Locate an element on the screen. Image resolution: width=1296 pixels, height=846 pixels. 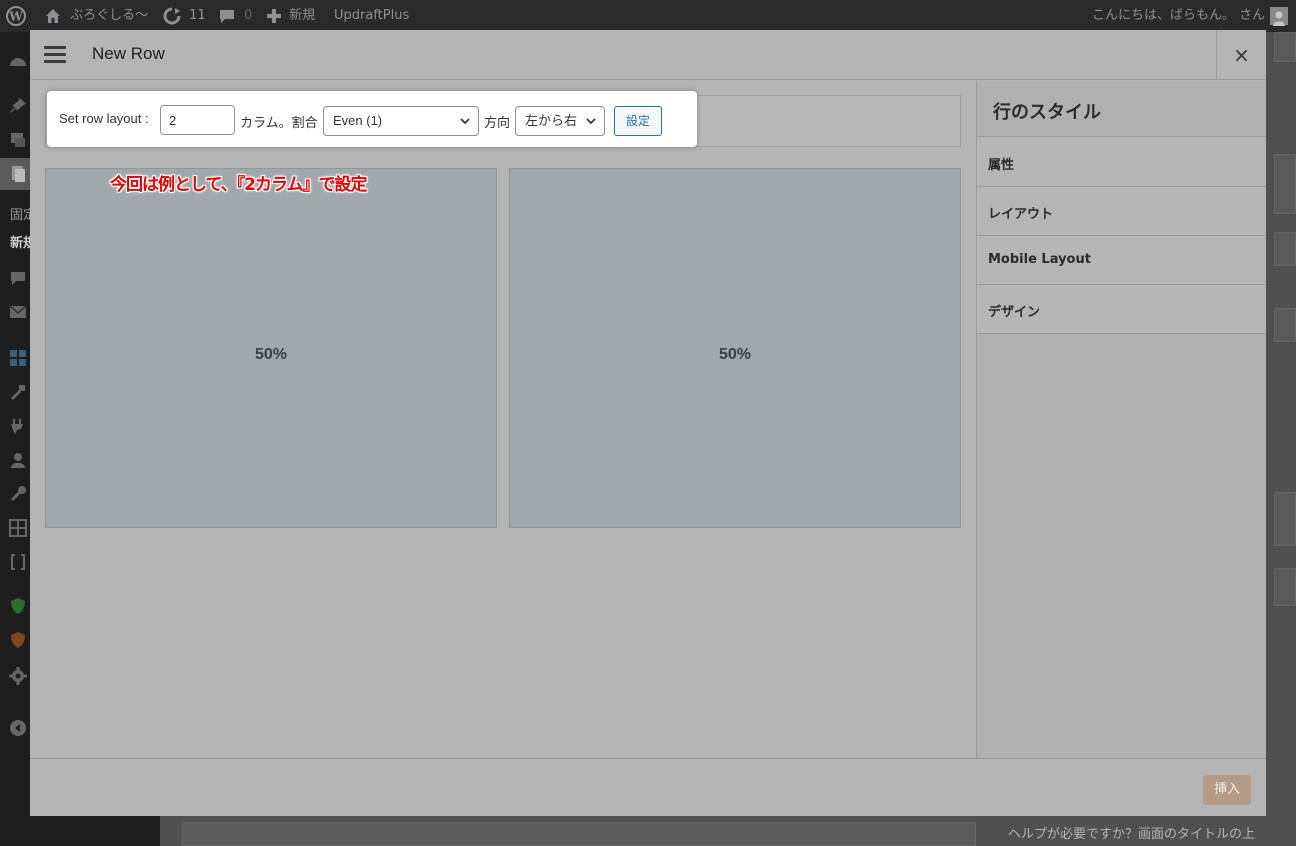
close-button: × is located at coordinates (1241, 55).